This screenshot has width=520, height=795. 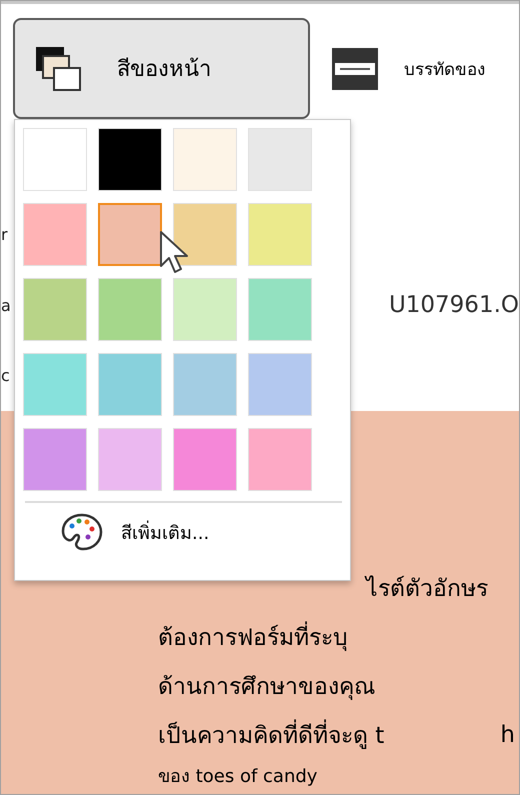 What do you see at coordinates (427, 589) in the screenshot?
I see `document-text: ไรต์ตัวอักษร` at bounding box center [427, 589].